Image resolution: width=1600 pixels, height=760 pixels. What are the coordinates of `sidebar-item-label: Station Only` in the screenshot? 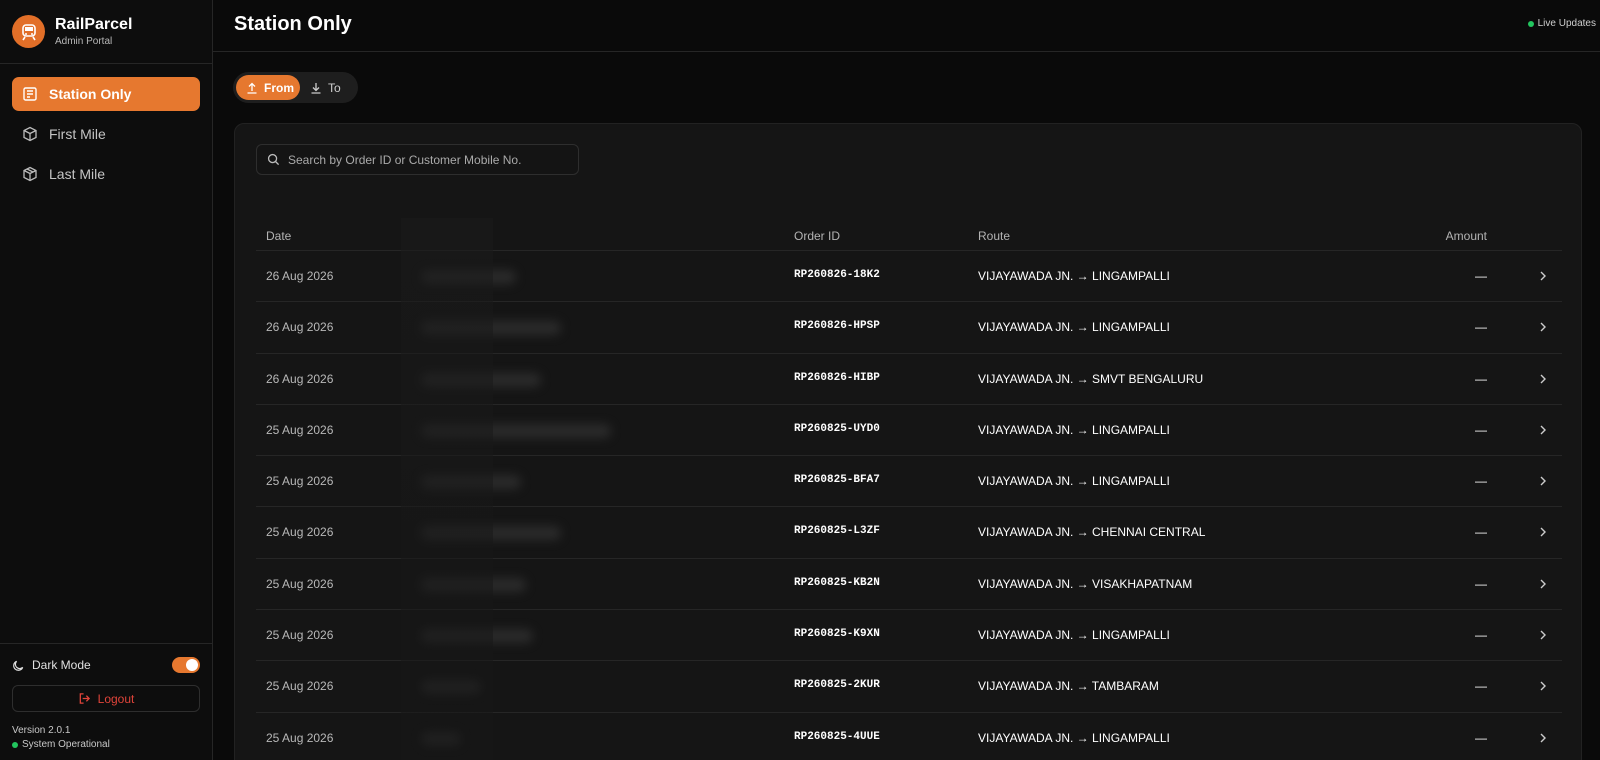 It's located at (90, 94).